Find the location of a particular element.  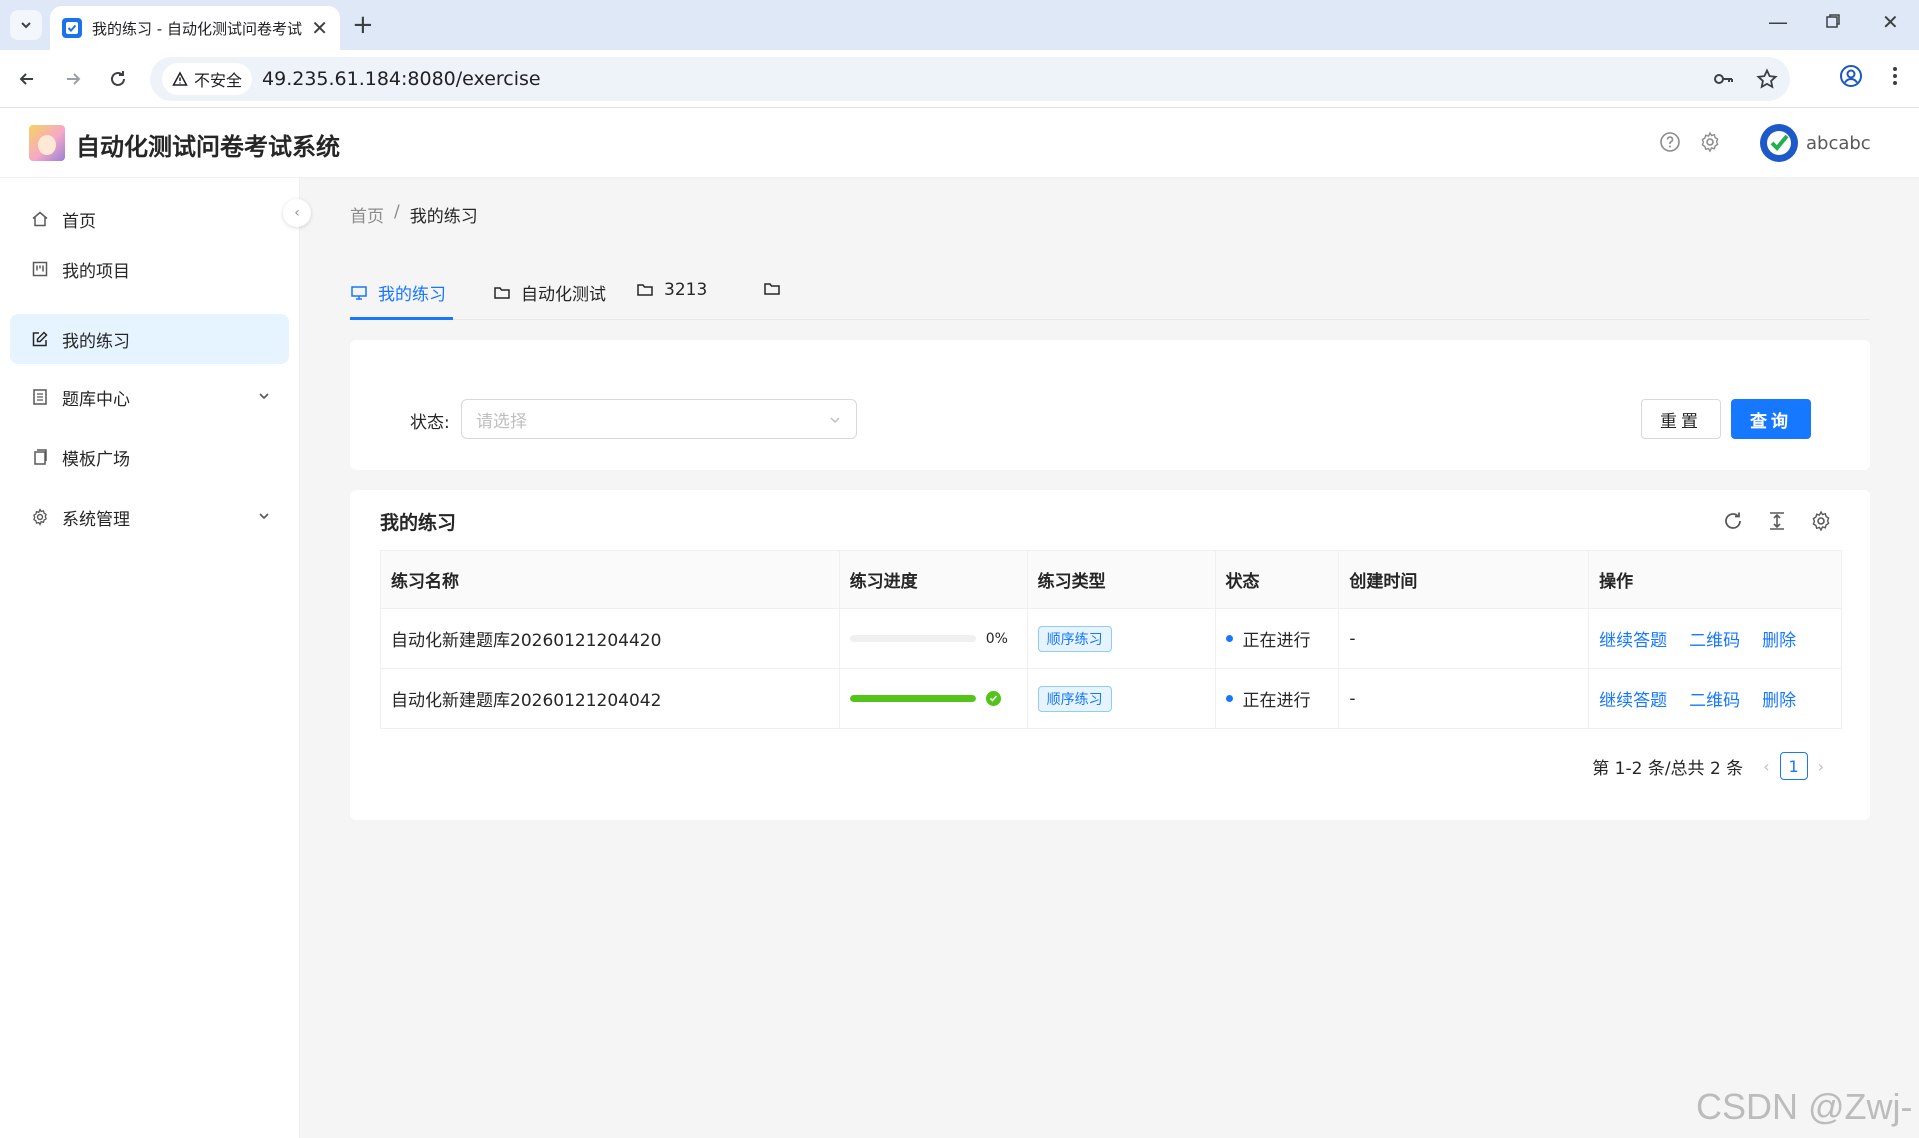

collapse-sidebar-button: ‹ is located at coordinates (297, 213).